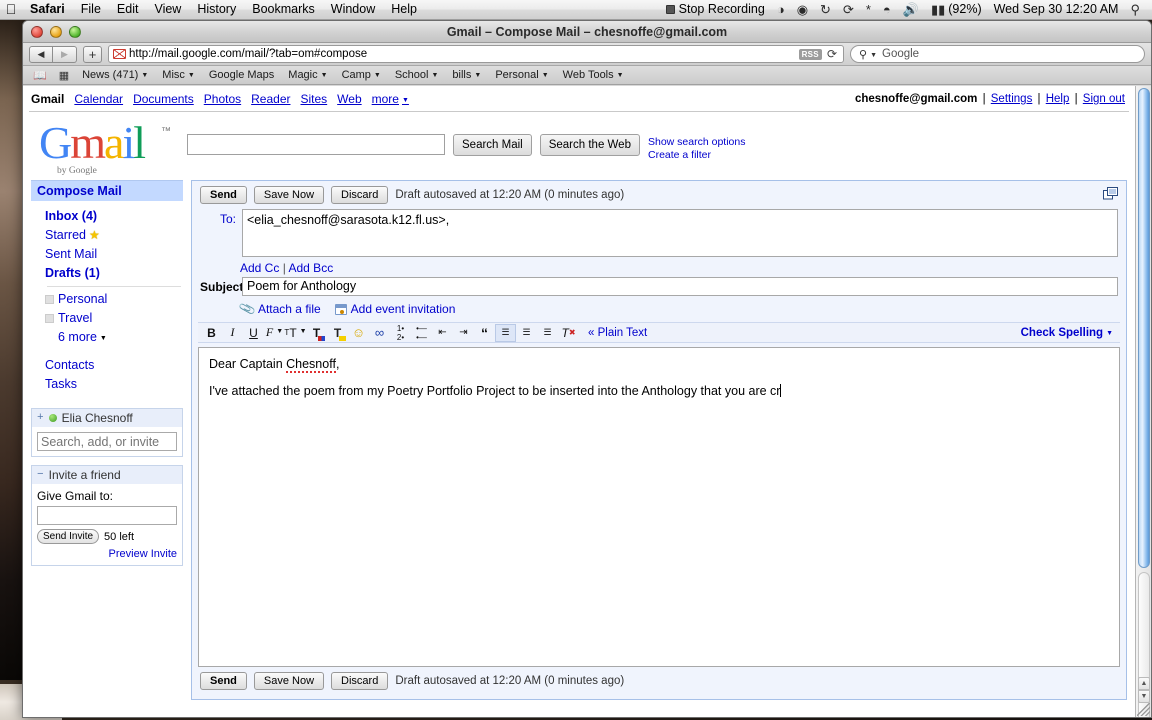  What do you see at coordinates (1067, 333) in the screenshot?
I see `check-spelling-link: Check Spelling ▼` at bounding box center [1067, 333].